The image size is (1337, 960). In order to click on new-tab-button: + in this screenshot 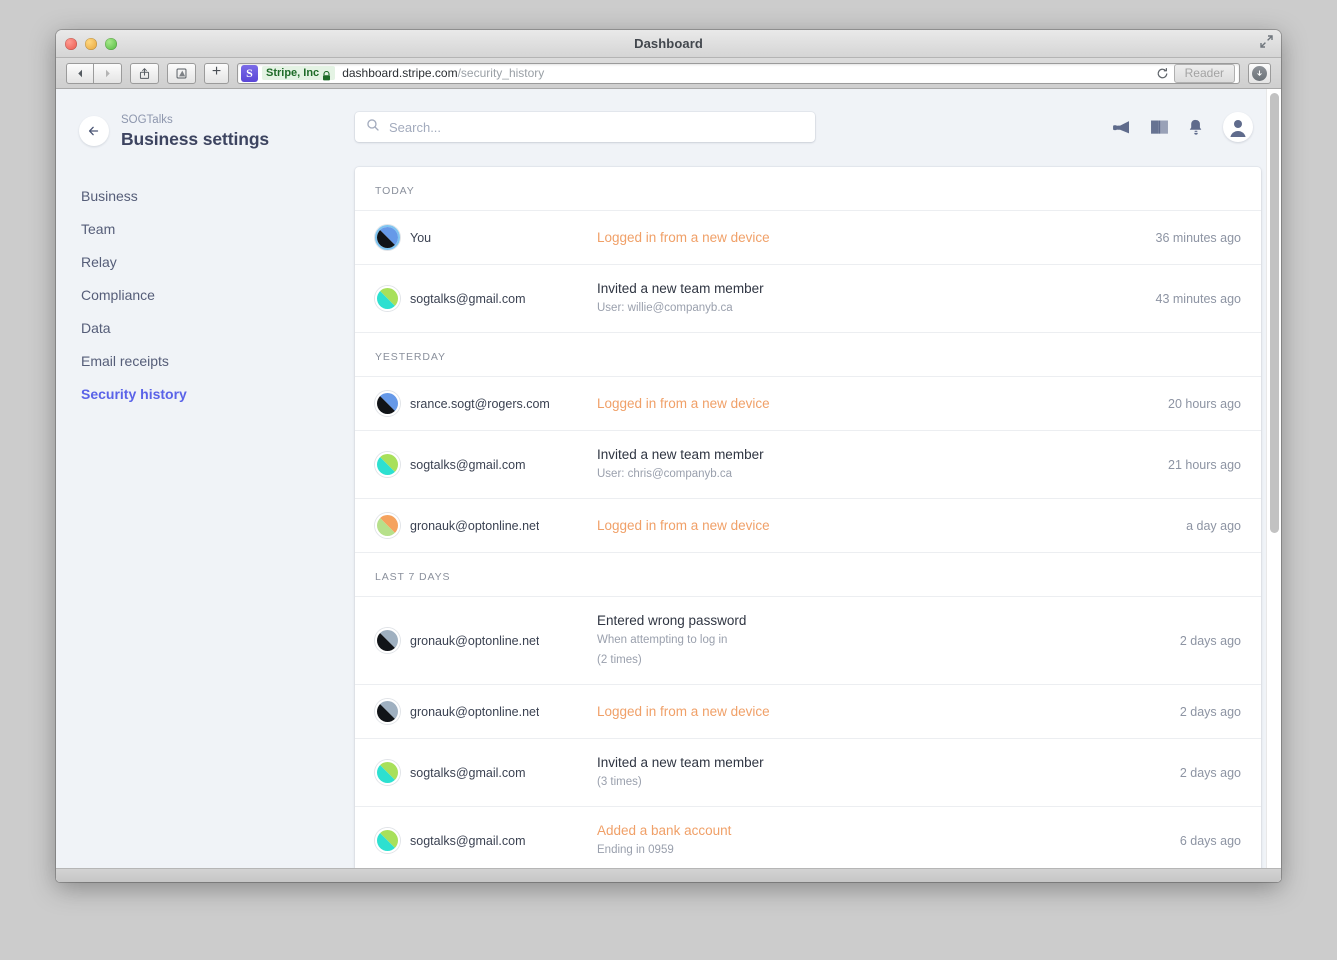, I will do `click(216, 73)`.